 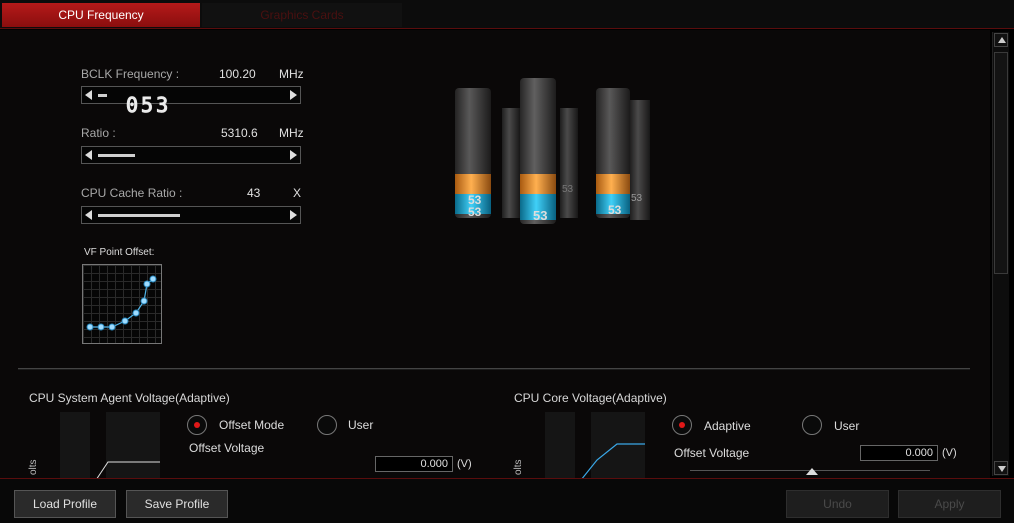 I want to click on core-offset-slider-thumb-icon, so click(x=812, y=471).